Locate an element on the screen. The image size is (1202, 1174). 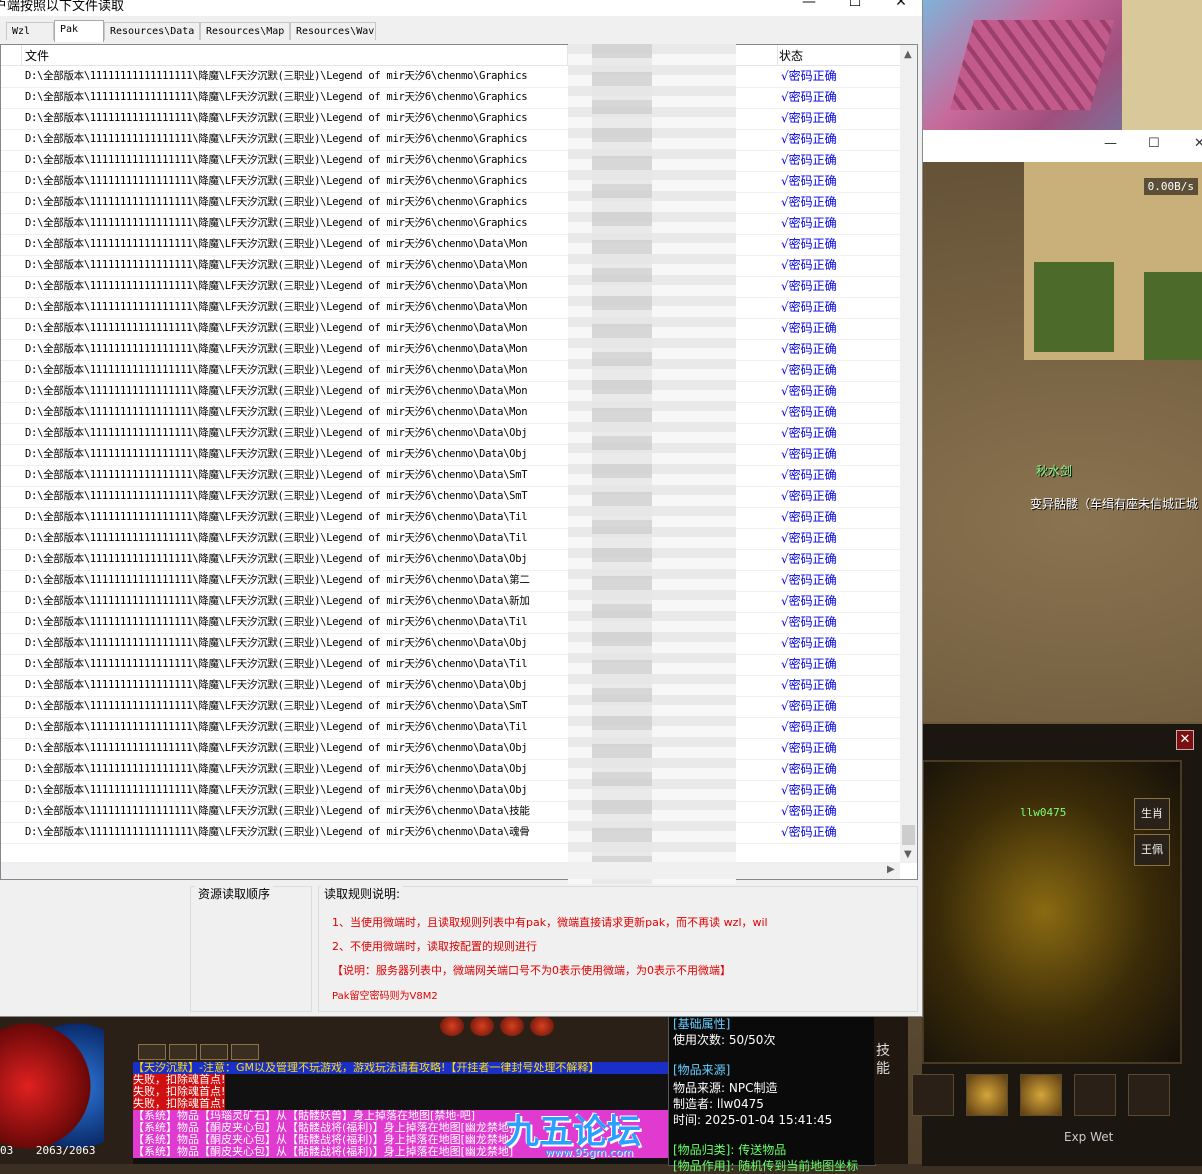
npc-label: 变异骷髅（车缉有座未信城正城 is located at coordinates (1114, 503).